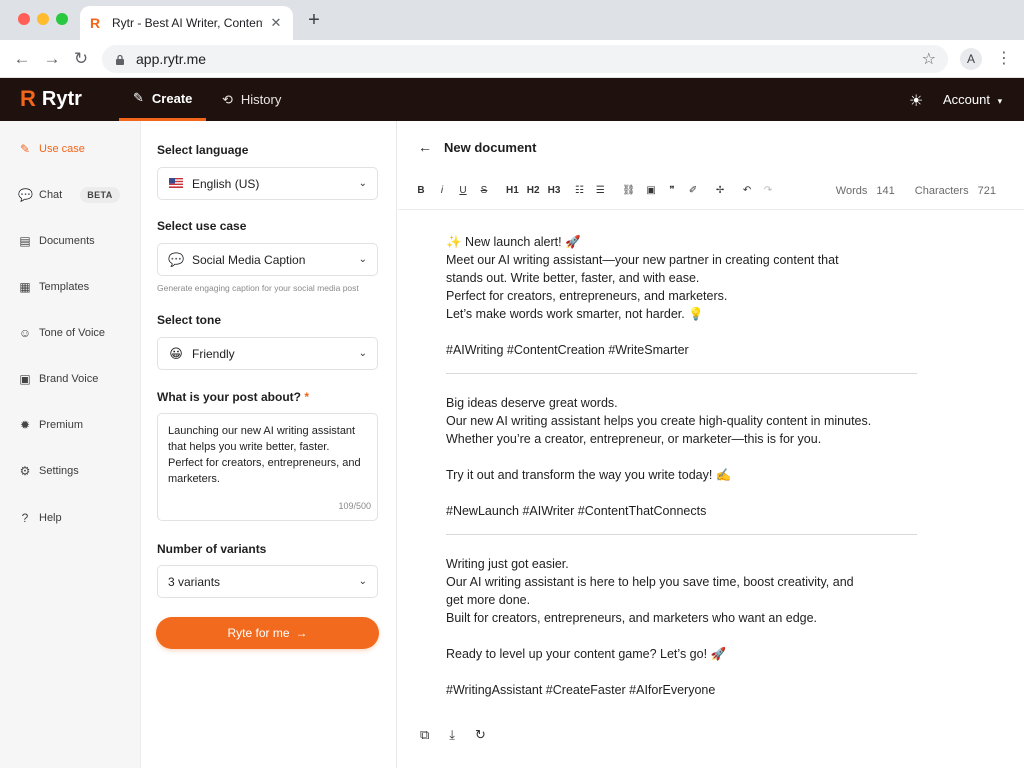 This screenshot has height=768, width=1024. I want to click on new-tab-icon: +, so click(314, 20).